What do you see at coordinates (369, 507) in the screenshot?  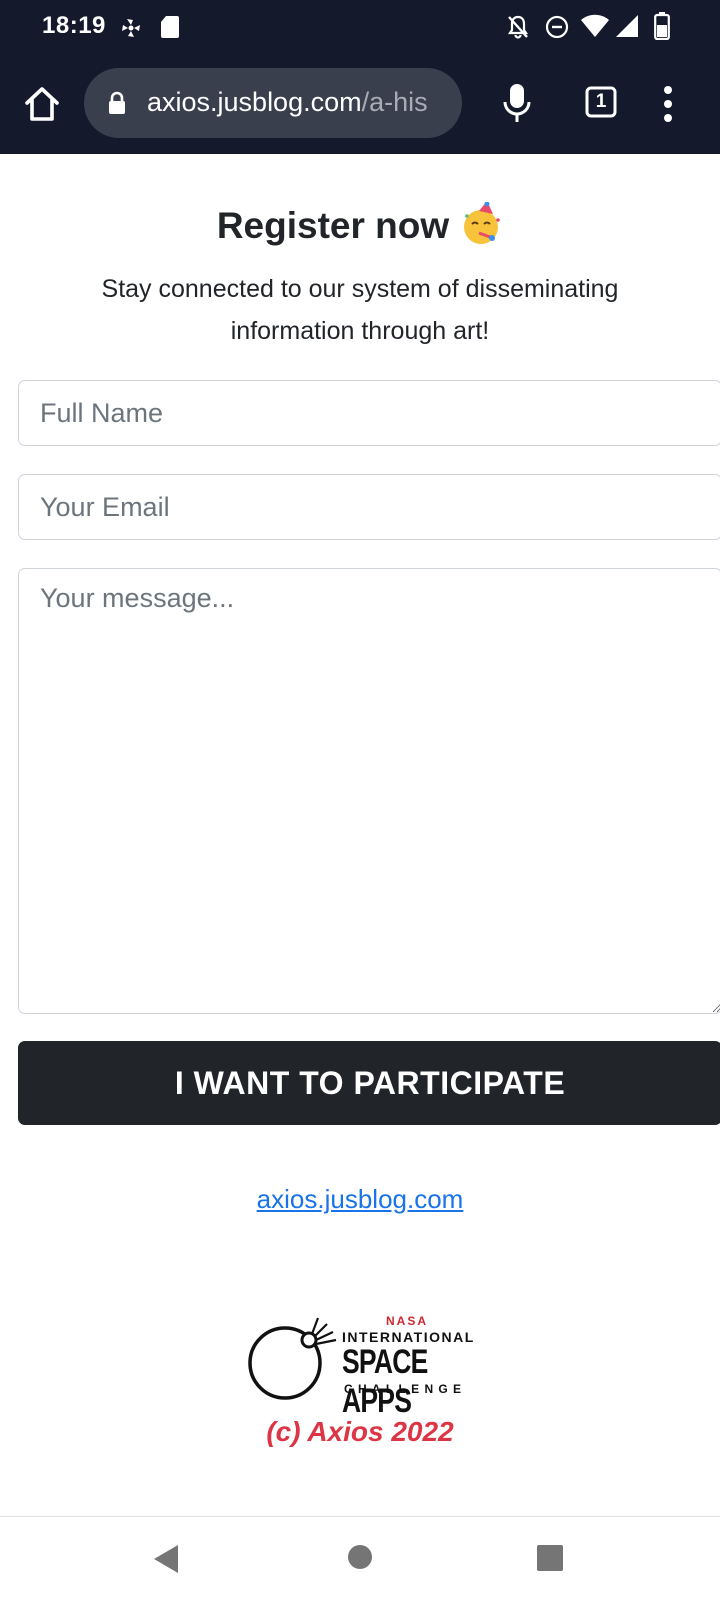 I see `email-input` at bounding box center [369, 507].